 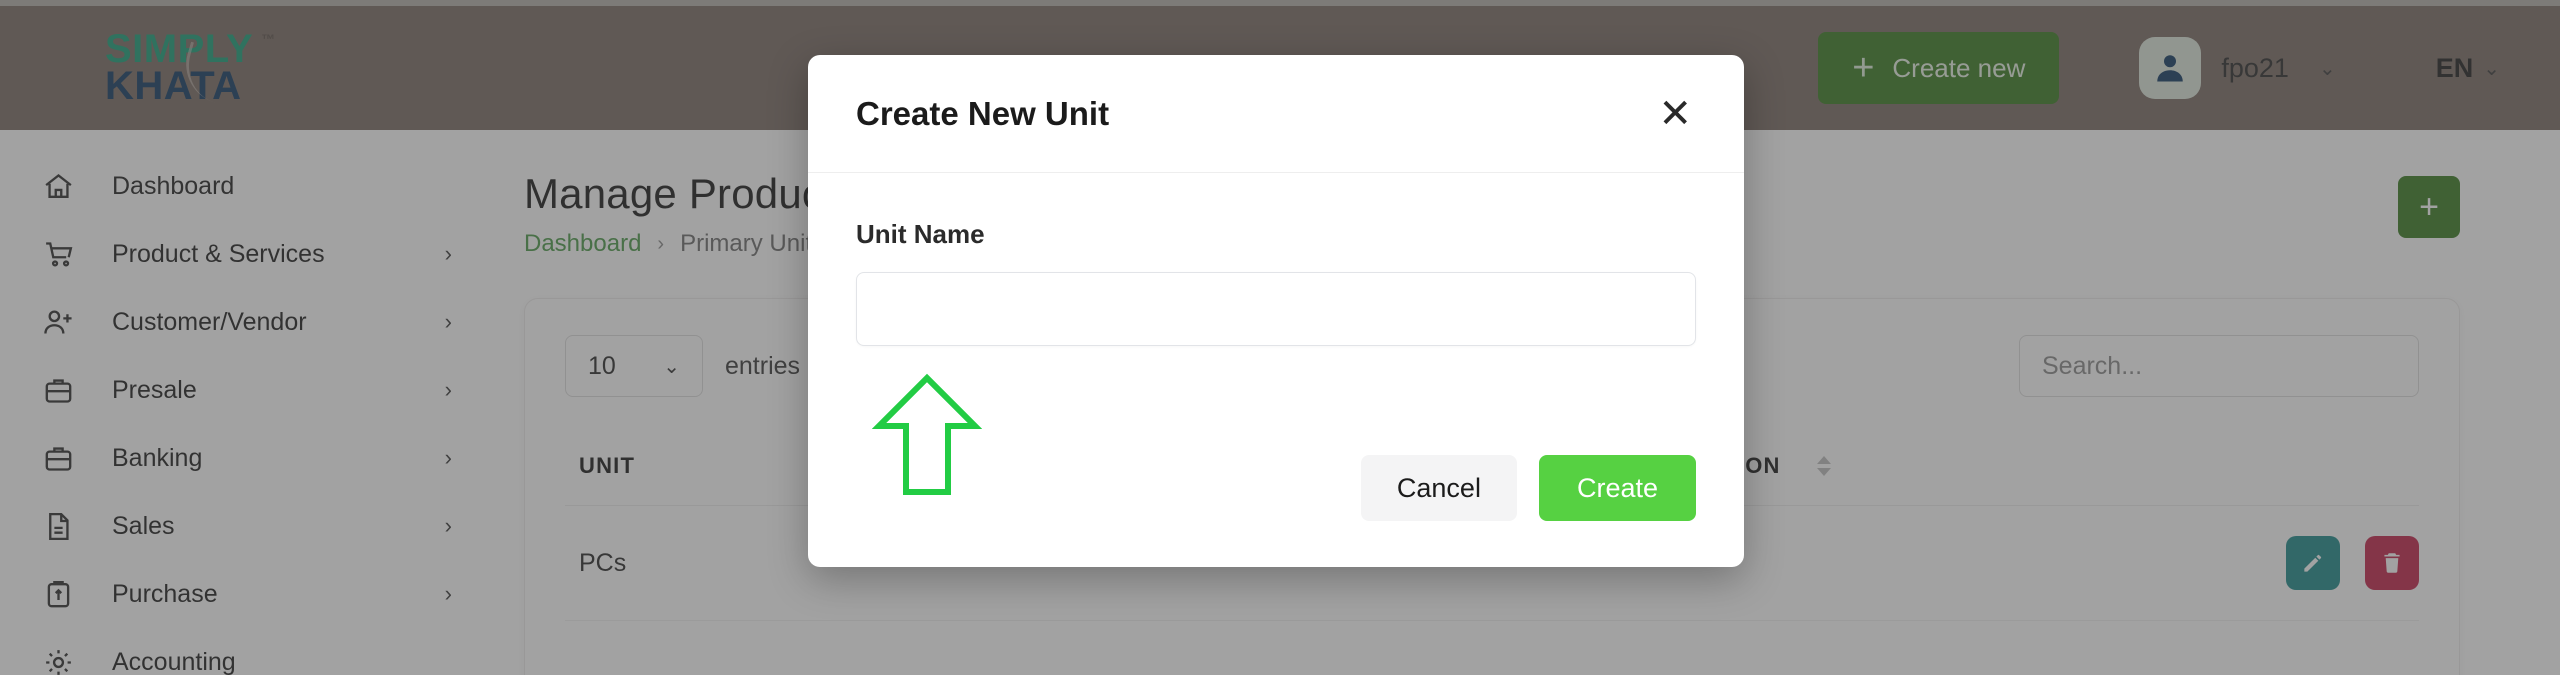 I want to click on modal-header: Create New Unit ✕, so click(x=1276, y=114).